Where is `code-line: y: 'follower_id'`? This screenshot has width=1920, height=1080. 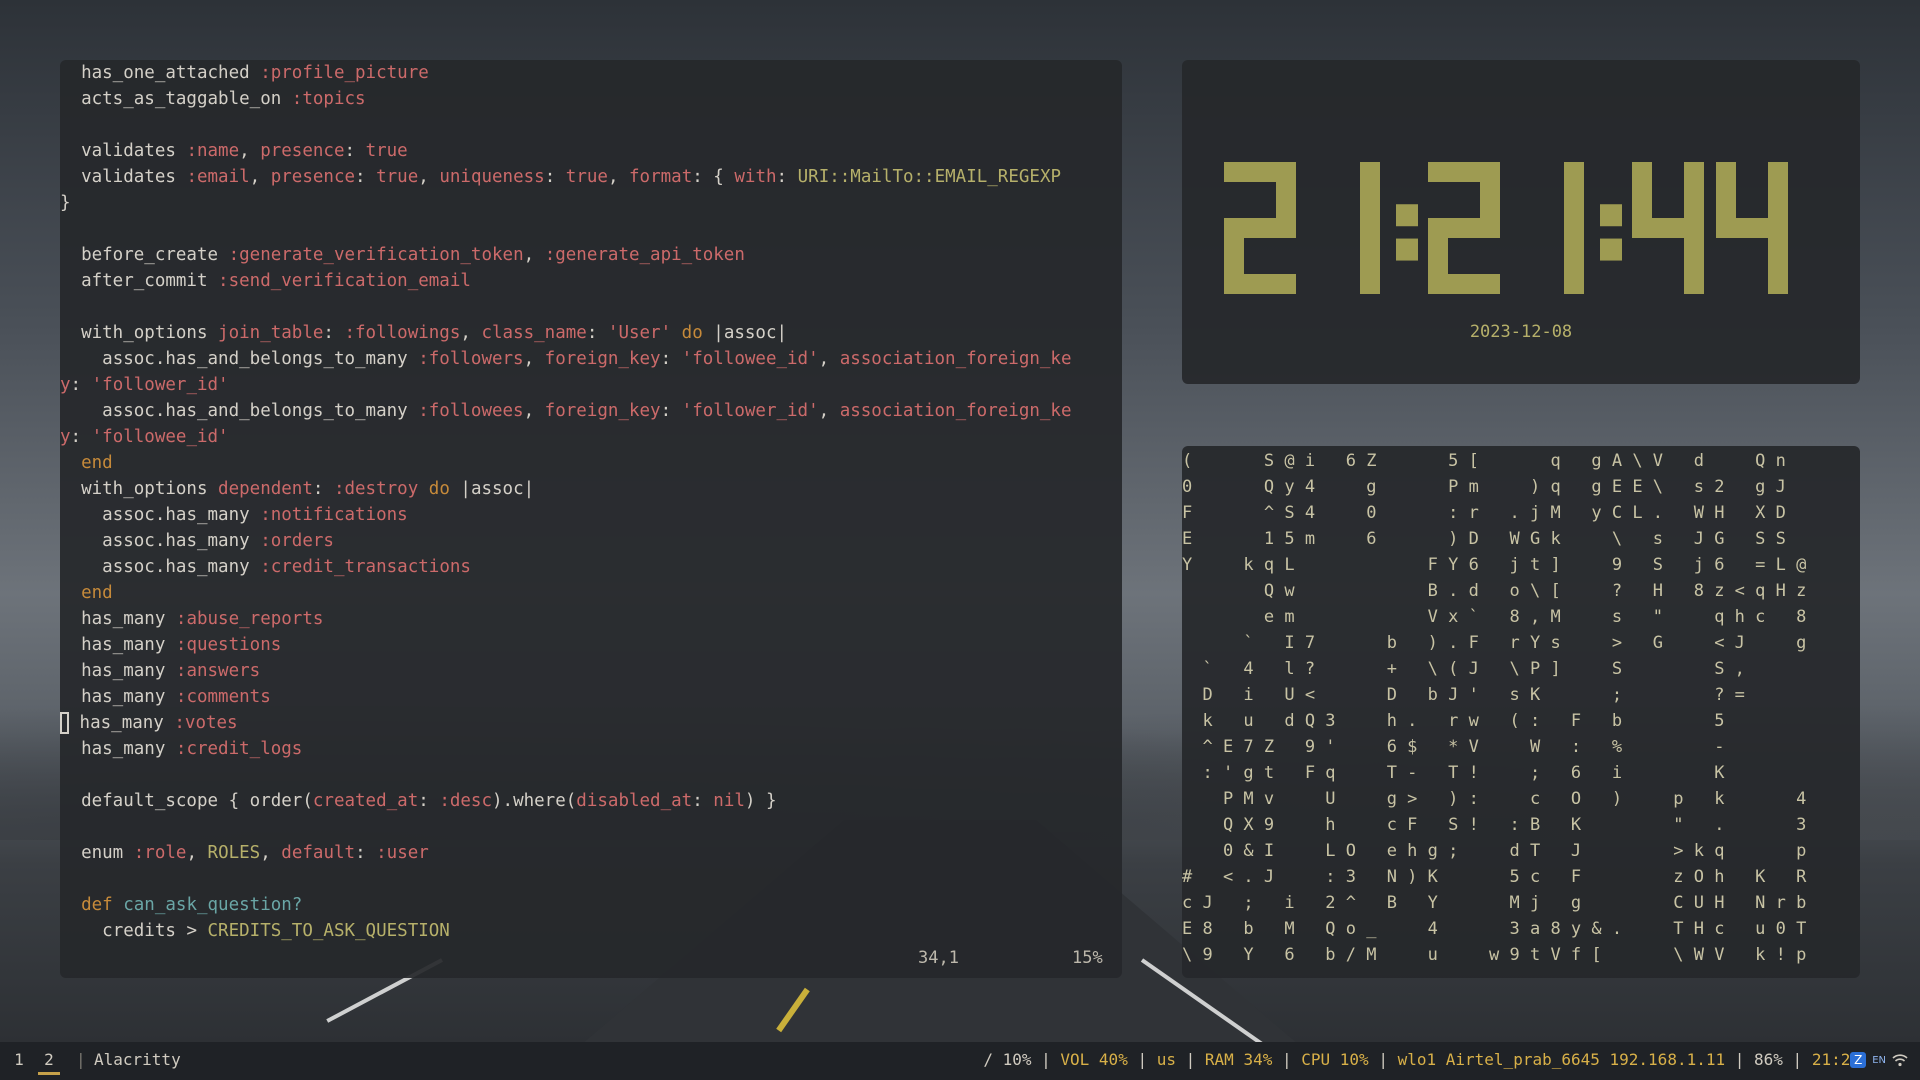
code-line: y: 'follower_id' is located at coordinates (591, 385).